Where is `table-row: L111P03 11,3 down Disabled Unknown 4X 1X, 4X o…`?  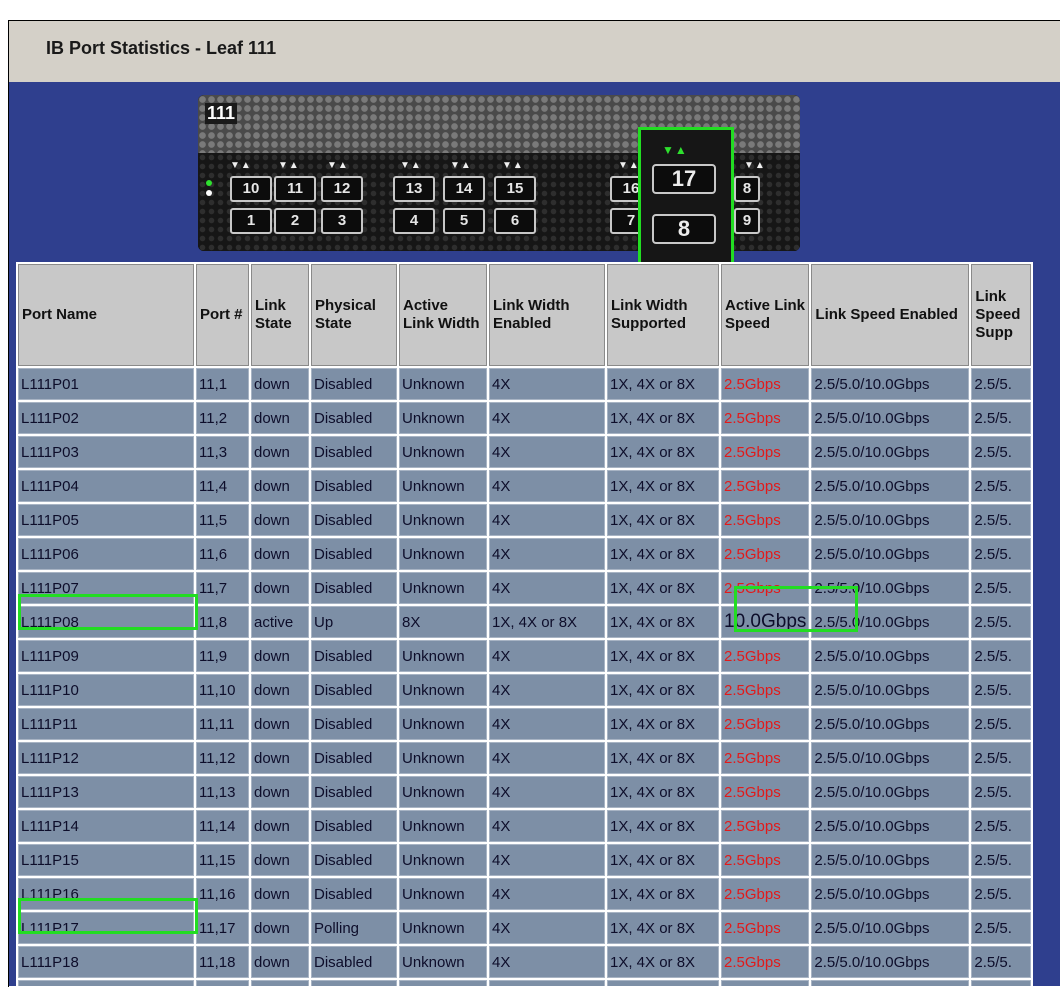 table-row: L111P03 11,3 down Disabled Unknown 4X 1X, 4X o… is located at coordinates (525, 452).